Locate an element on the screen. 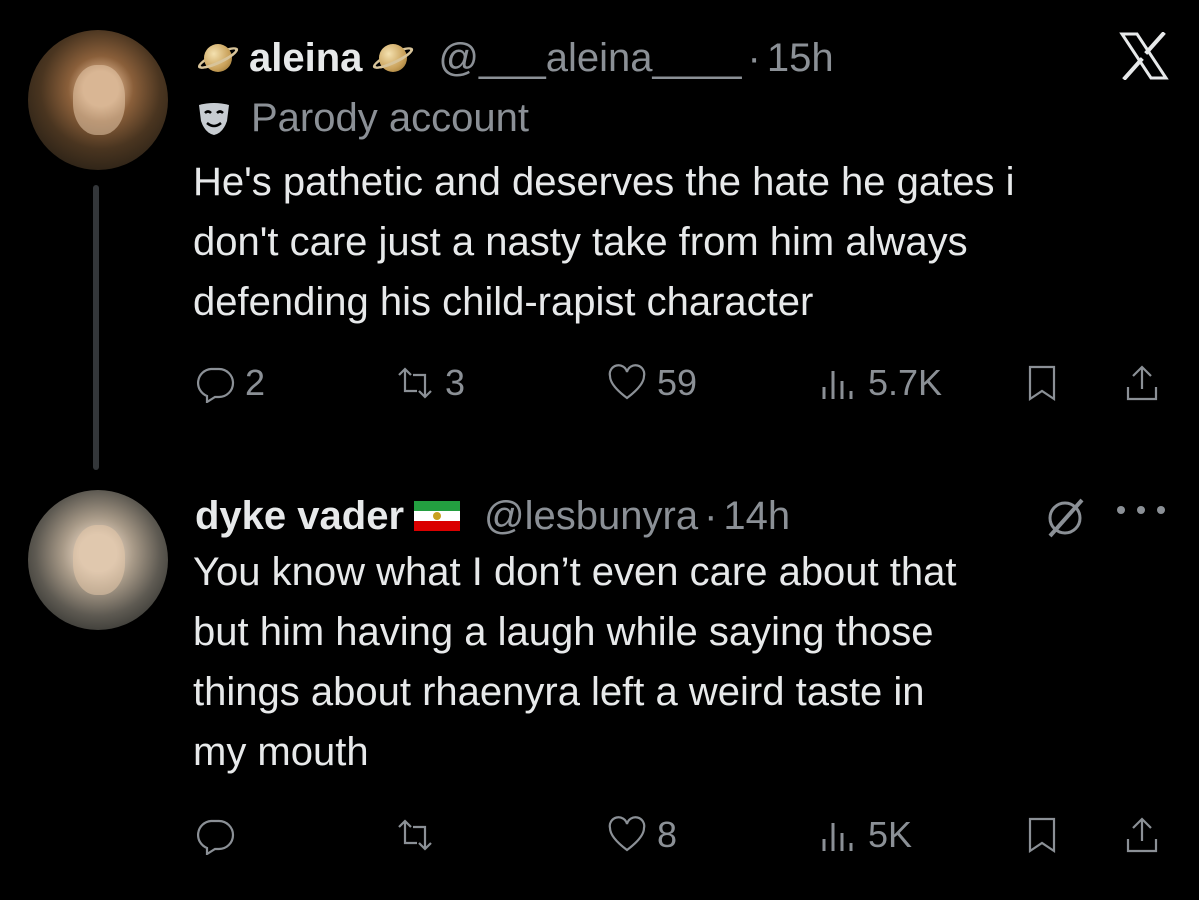 The width and height of the screenshot is (1199, 900). timestamp: 15h is located at coordinates (800, 58).